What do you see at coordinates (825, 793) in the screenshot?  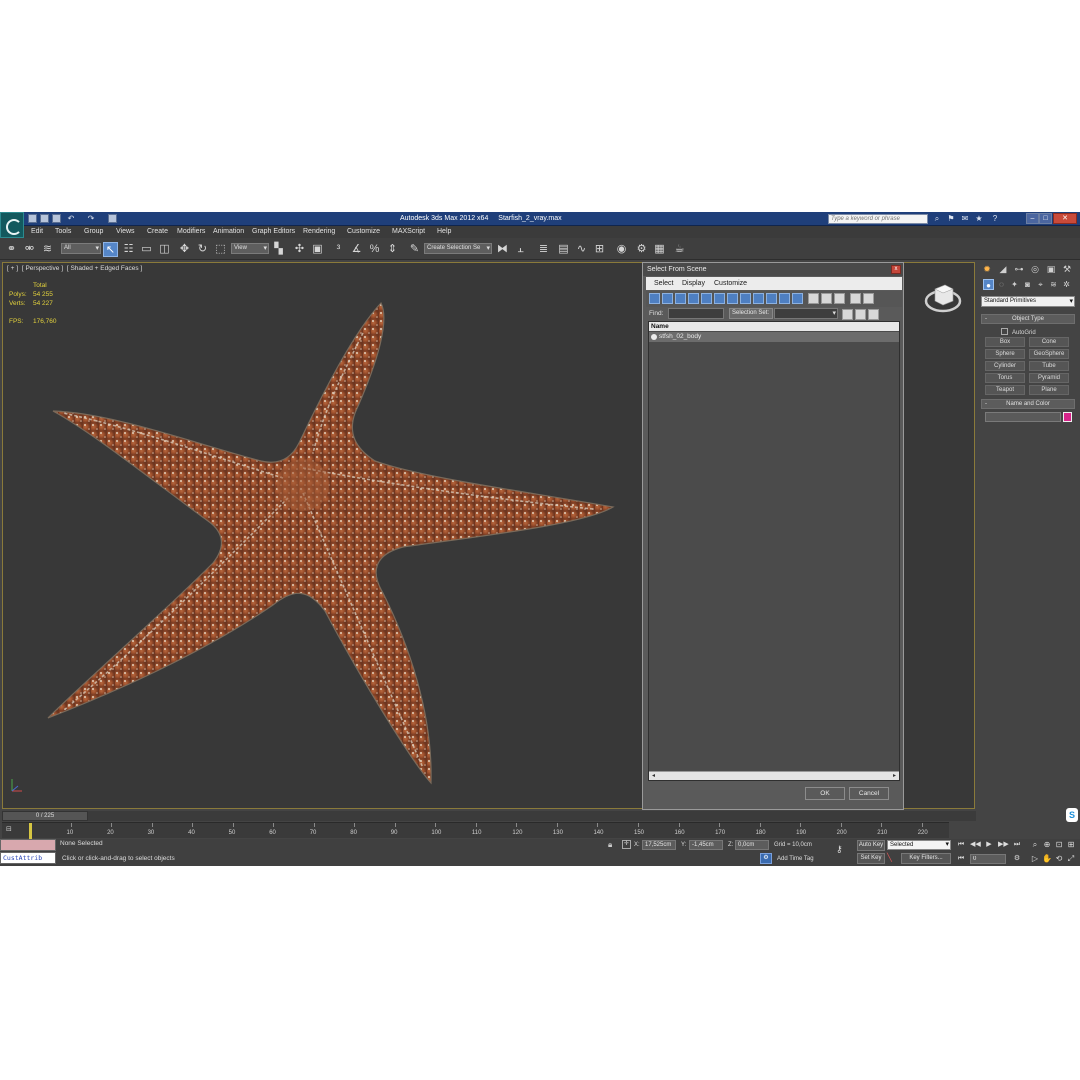 I see `ok-button: OK` at bounding box center [825, 793].